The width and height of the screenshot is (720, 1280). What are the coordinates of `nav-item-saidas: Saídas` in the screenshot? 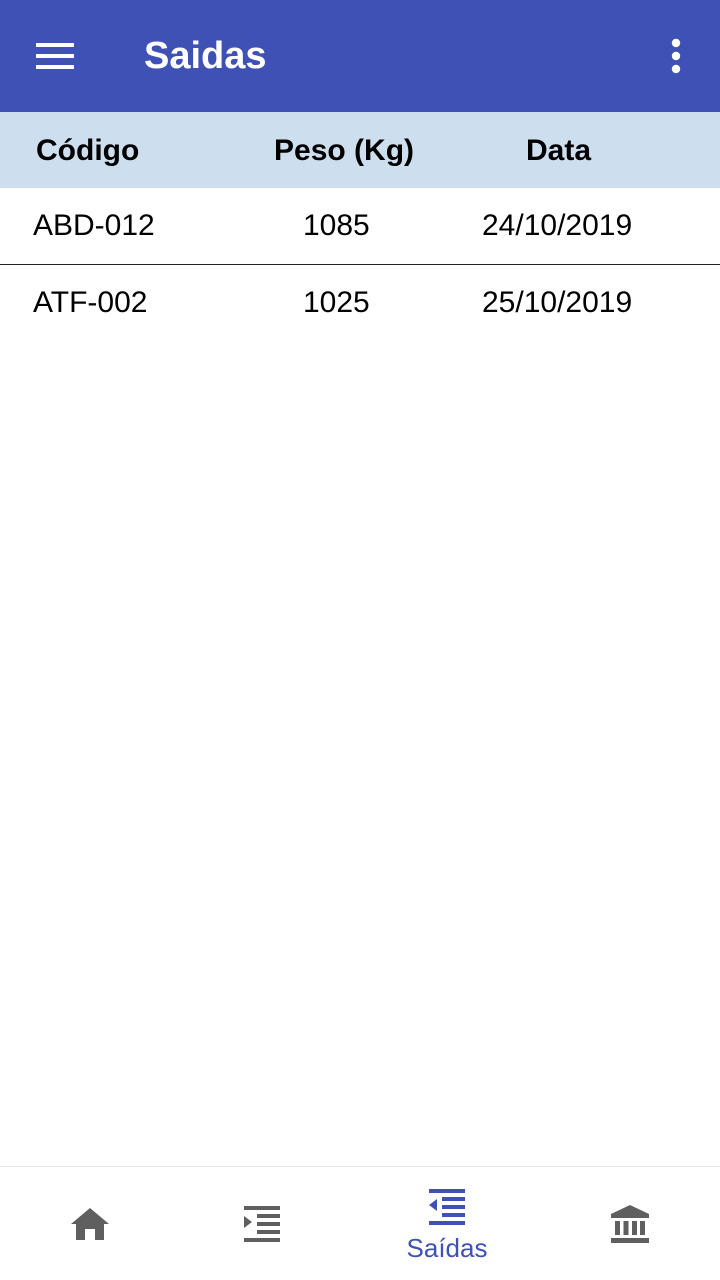 It's located at (447, 1223).